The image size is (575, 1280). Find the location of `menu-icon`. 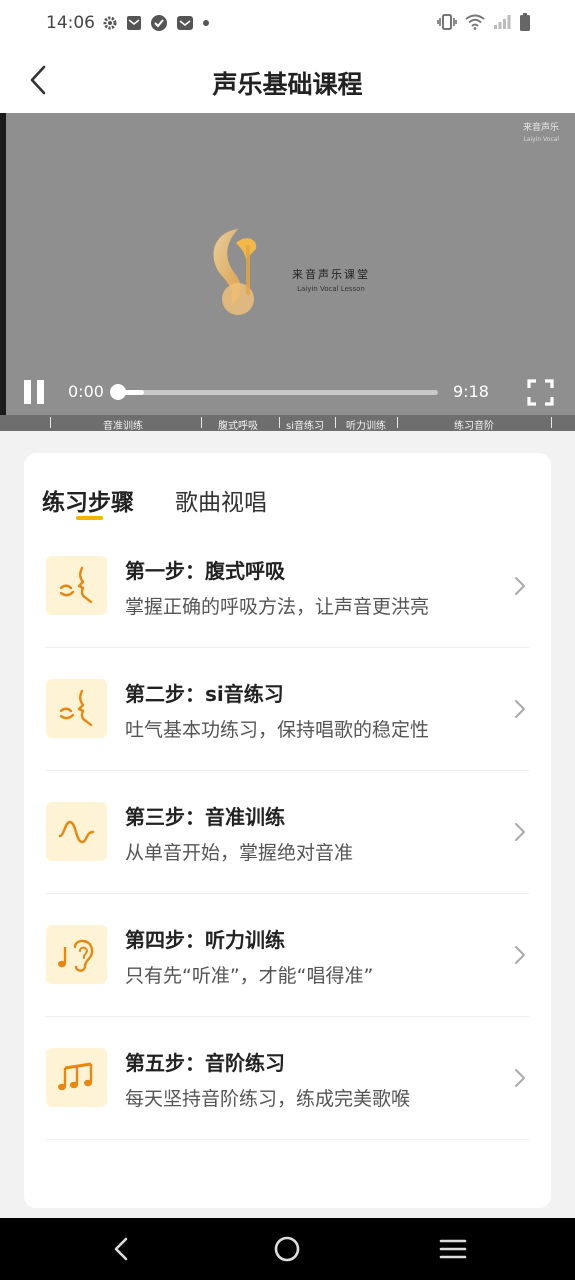

menu-icon is located at coordinates (453, 1249).